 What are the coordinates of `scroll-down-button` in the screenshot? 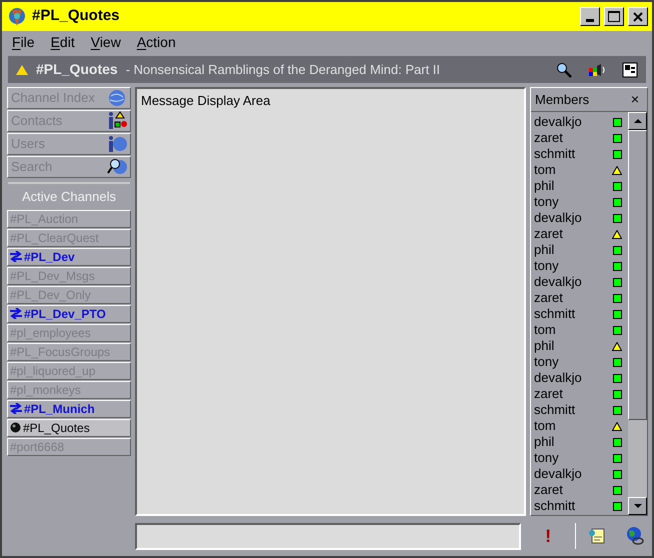 It's located at (637, 506).